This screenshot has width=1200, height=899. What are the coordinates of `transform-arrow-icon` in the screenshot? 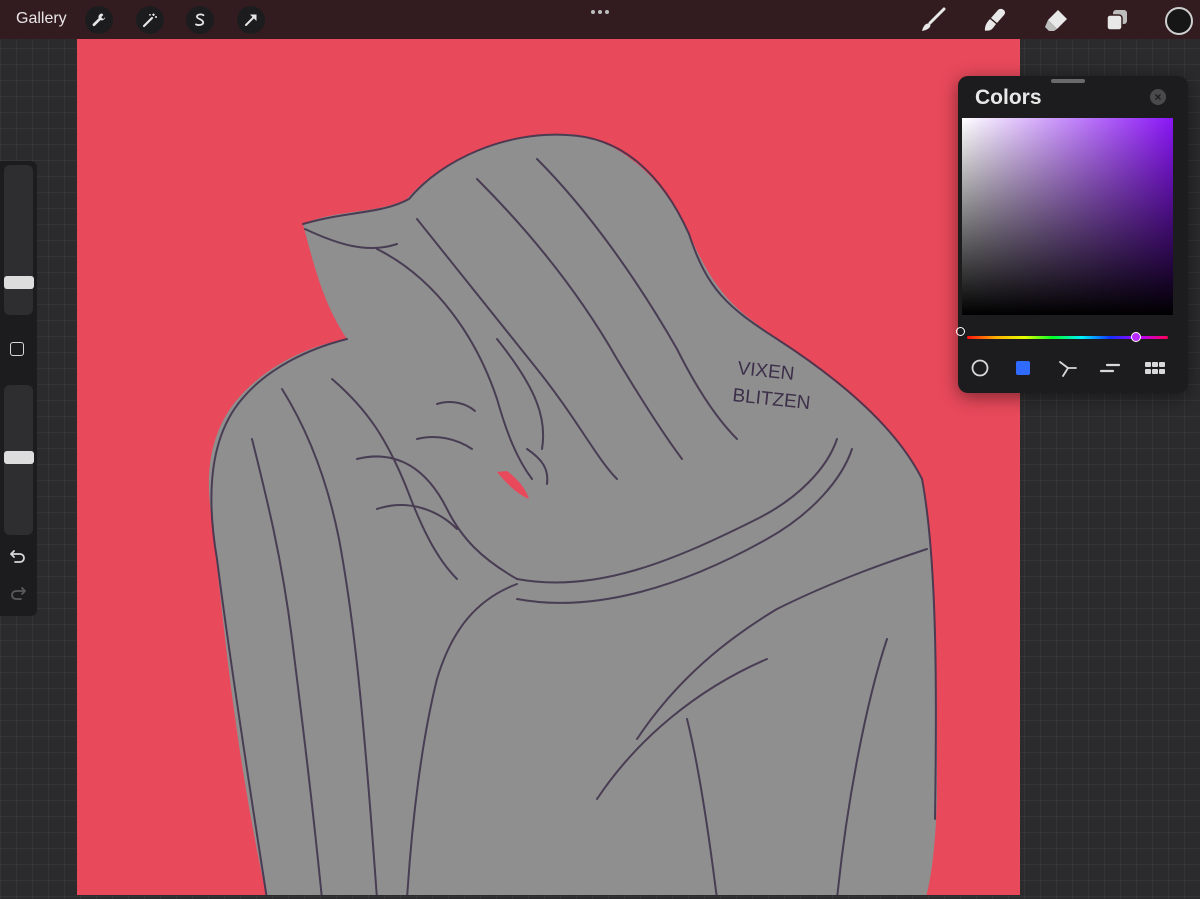 It's located at (251, 20).